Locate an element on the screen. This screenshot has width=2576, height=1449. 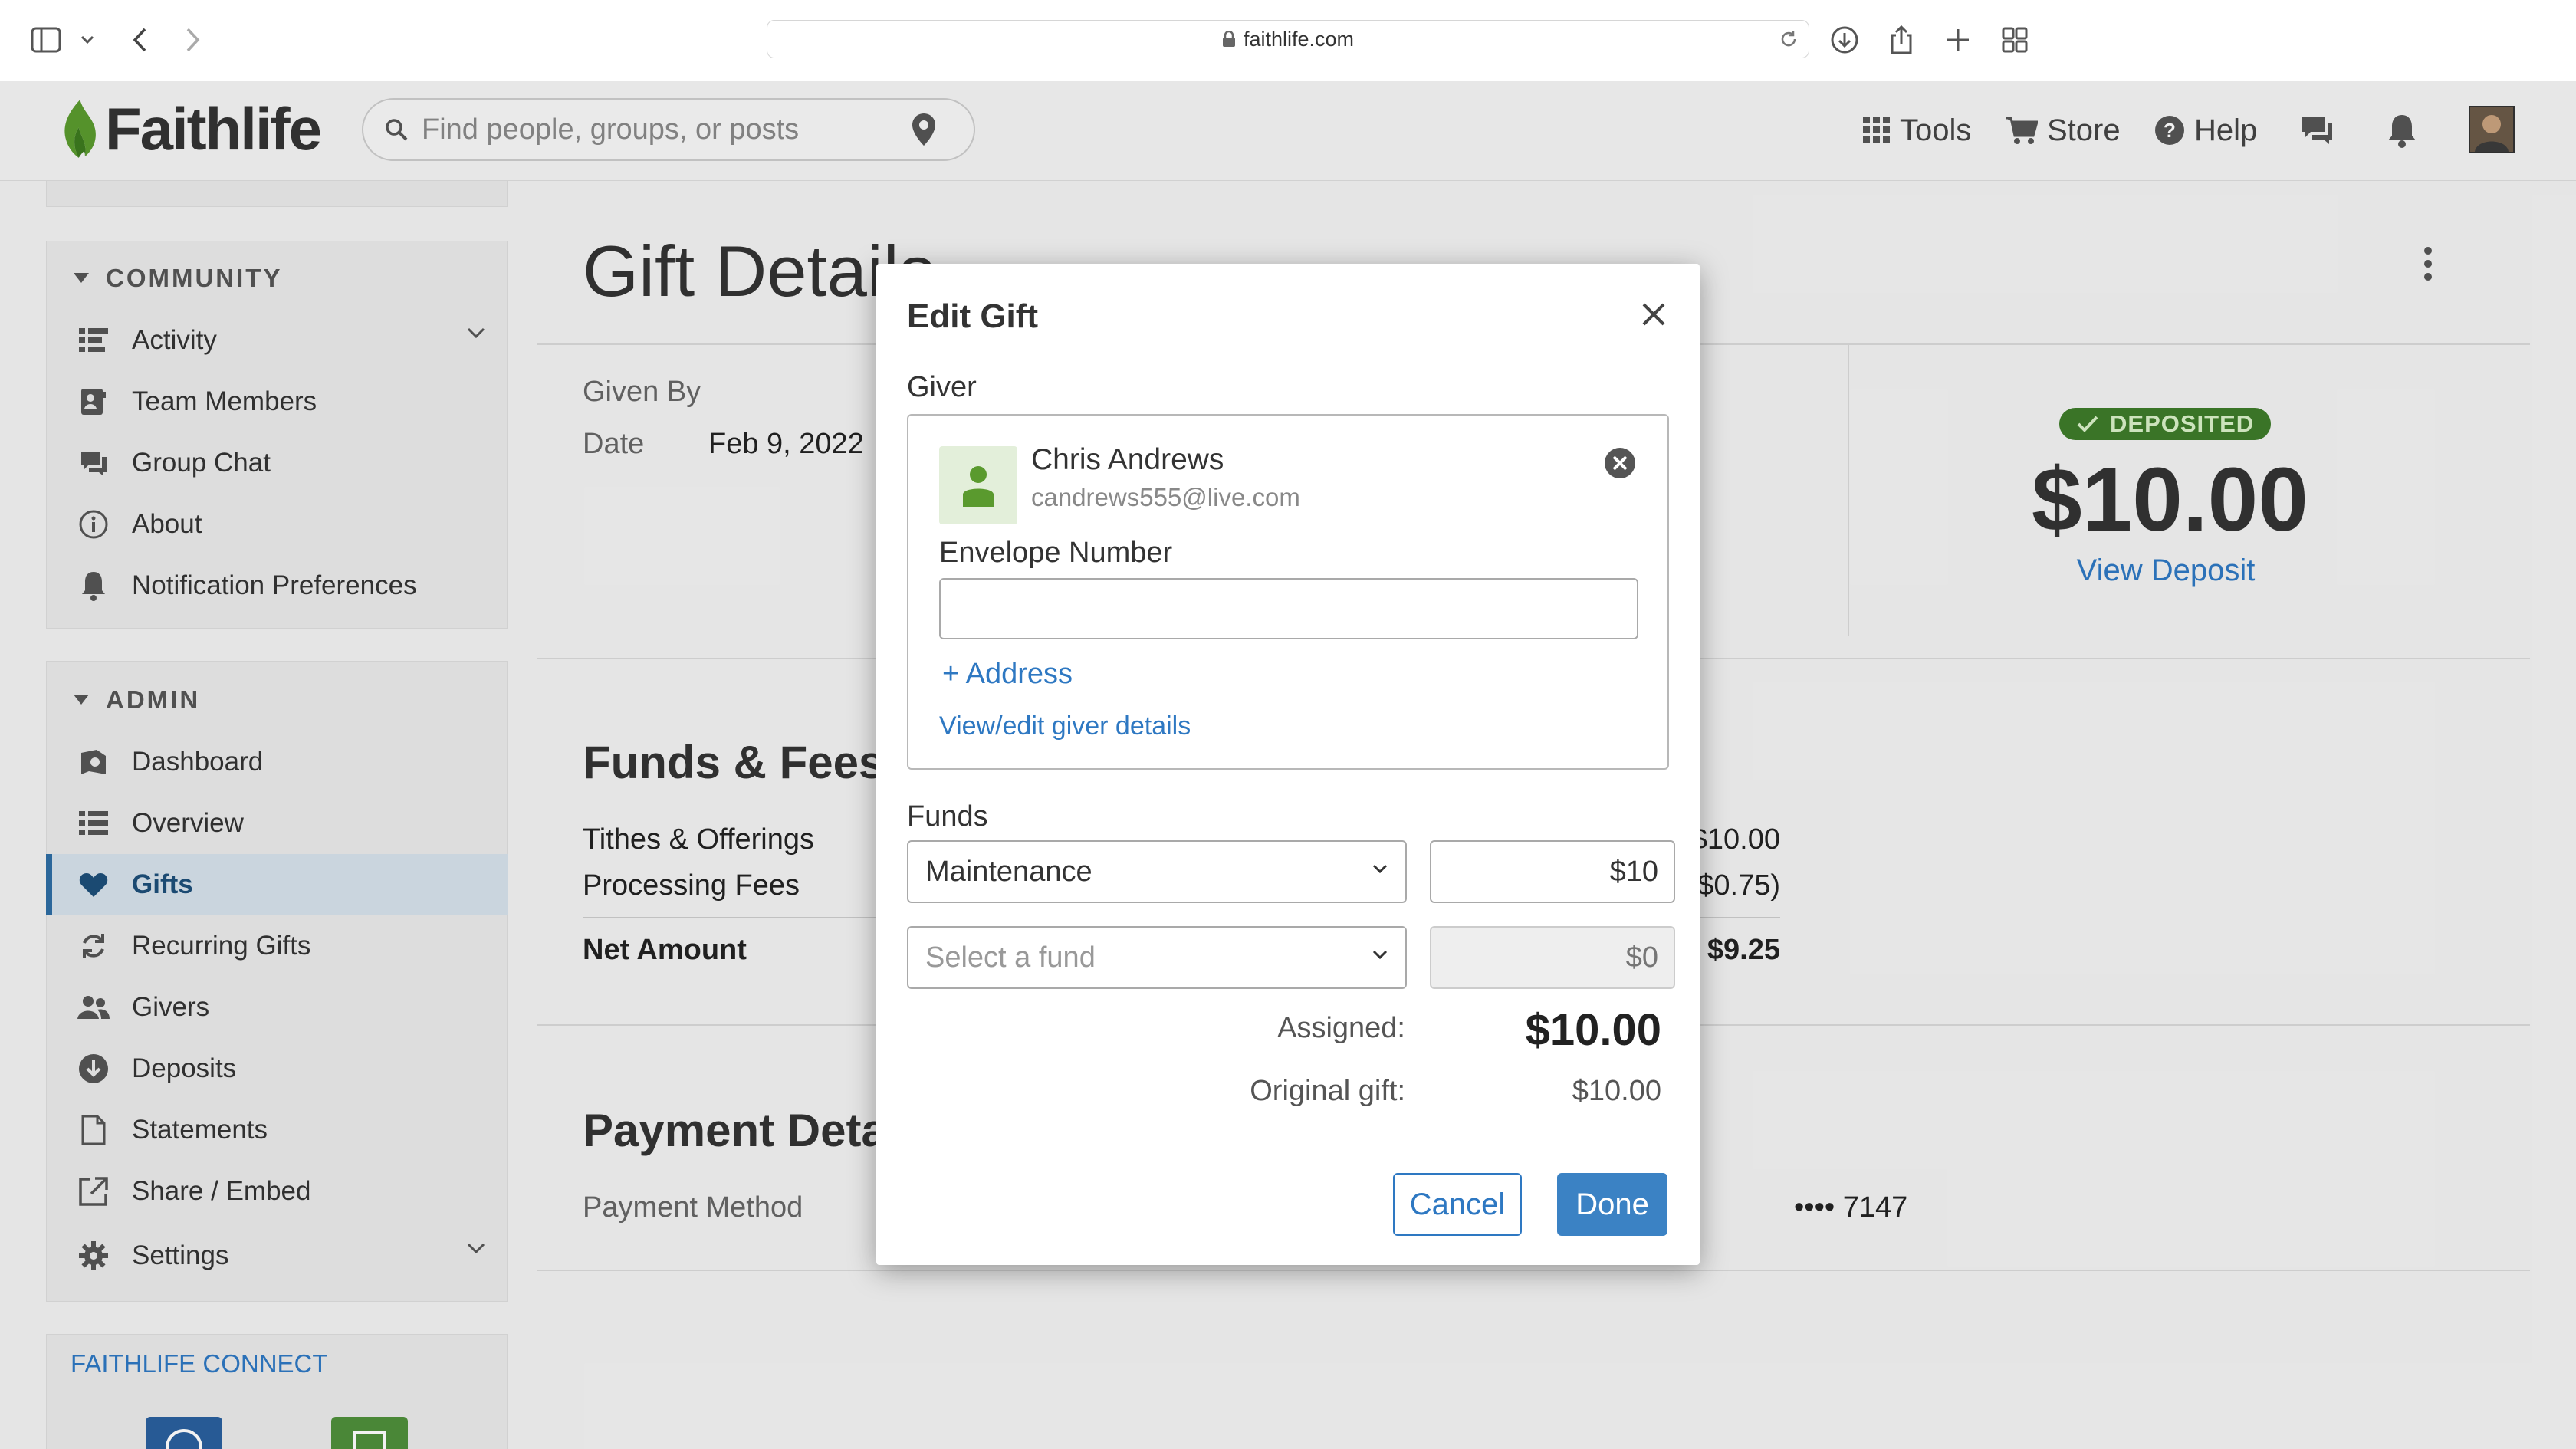
fund-select-value: Maintenance is located at coordinates (1009, 872).